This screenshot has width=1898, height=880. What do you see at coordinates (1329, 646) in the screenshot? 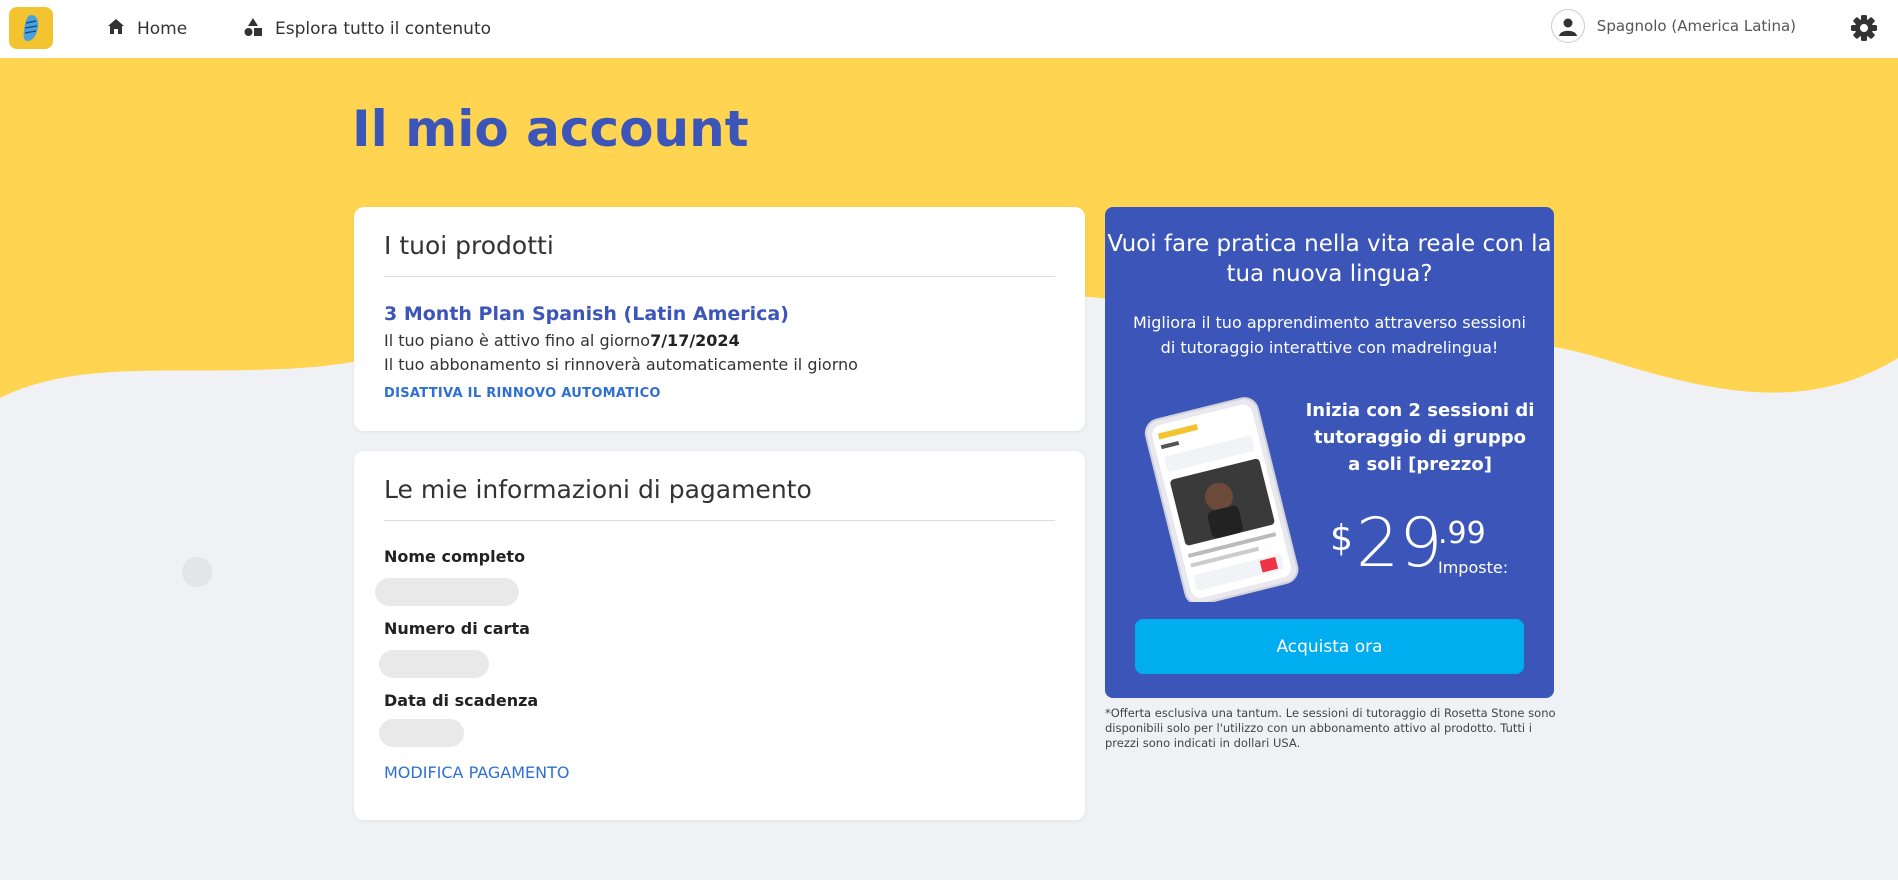
I see `buy-now-button: Acquista ora` at bounding box center [1329, 646].